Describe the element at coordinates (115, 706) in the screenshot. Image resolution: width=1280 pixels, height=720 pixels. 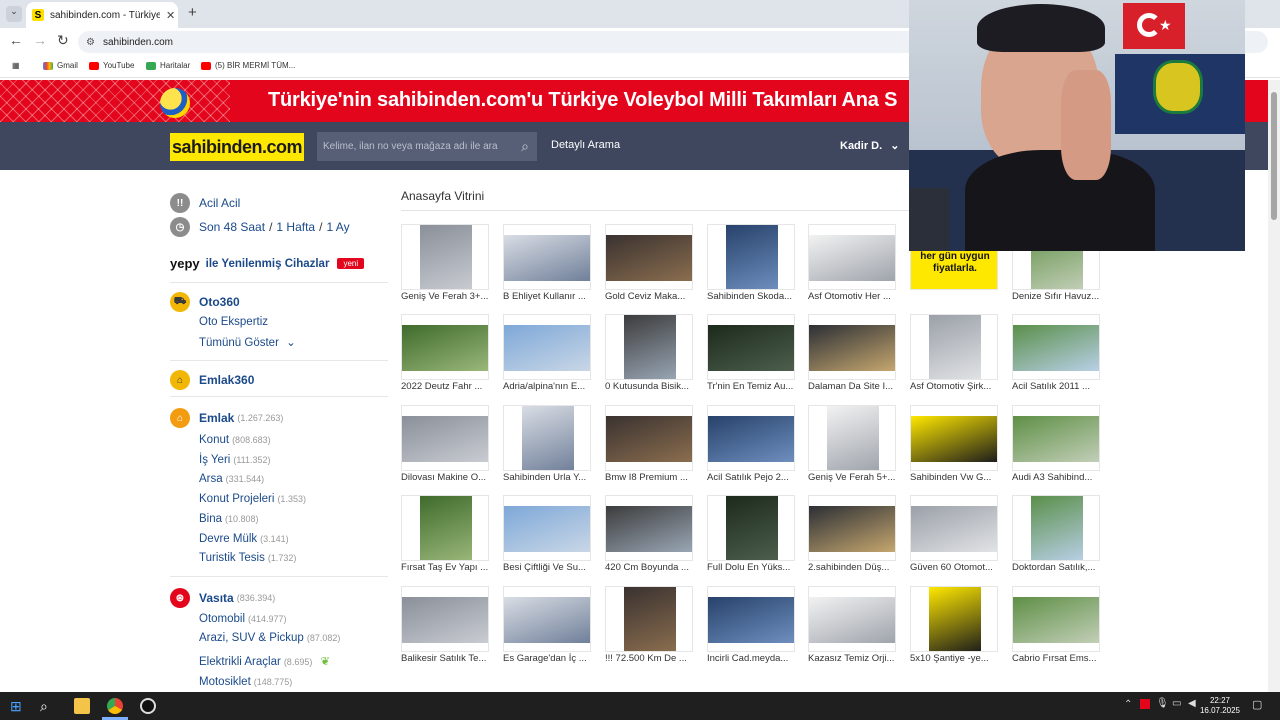
I see `chrome-icon` at that location.